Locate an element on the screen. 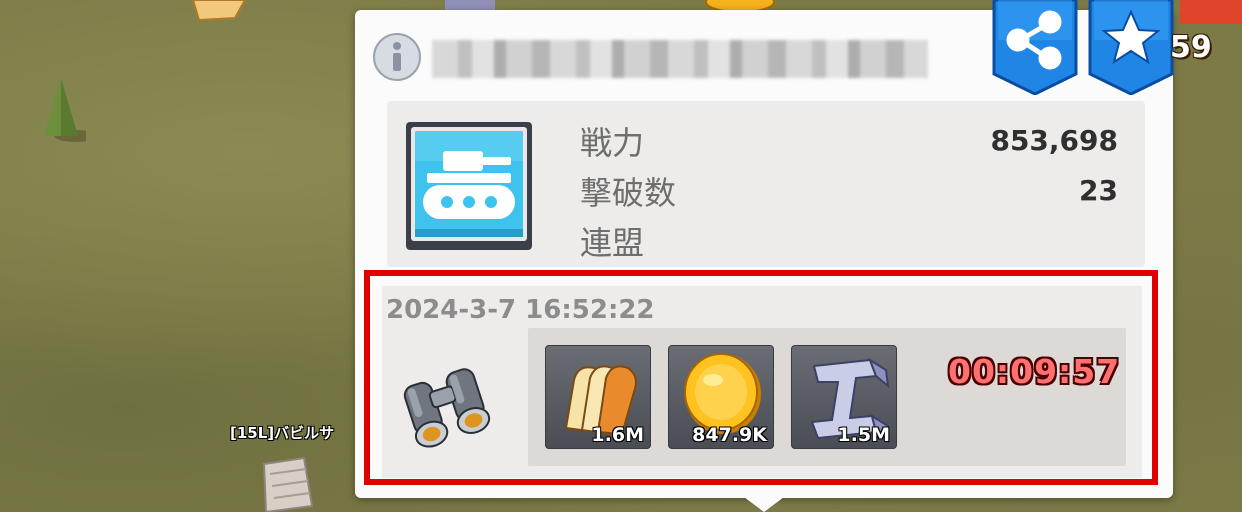 The image size is (1242, 512). binoculars-icon is located at coordinates (447, 407).